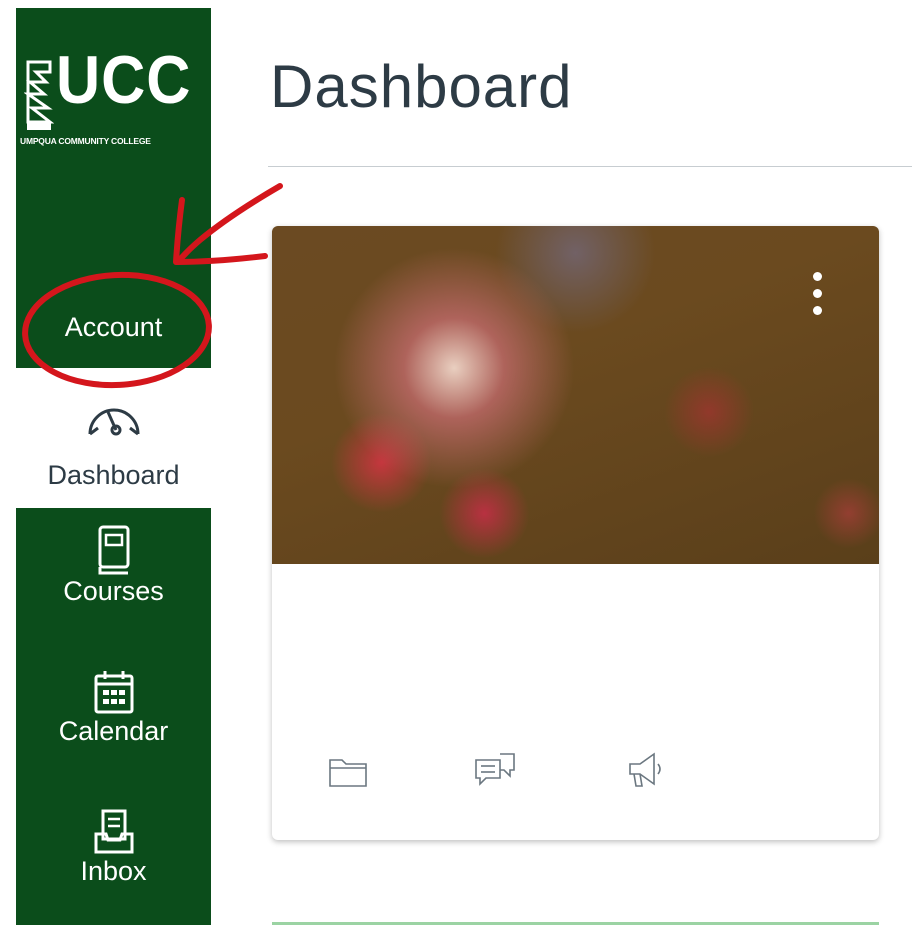 The height and width of the screenshot is (925, 912). Describe the element at coordinates (590, 166) in the screenshot. I see `title-divider` at that location.